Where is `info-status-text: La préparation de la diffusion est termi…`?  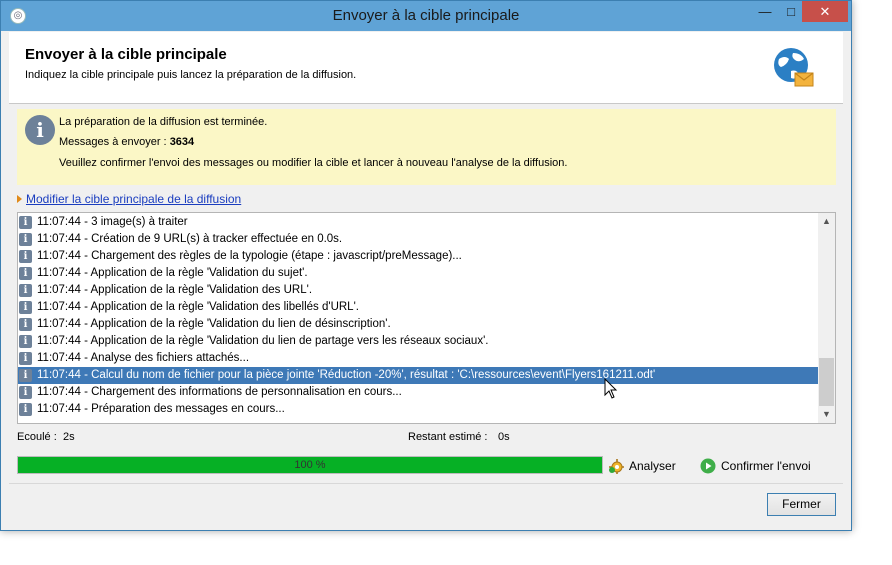
info-status-text: La préparation de la diffusion est termi… is located at coordinates (163, 122).